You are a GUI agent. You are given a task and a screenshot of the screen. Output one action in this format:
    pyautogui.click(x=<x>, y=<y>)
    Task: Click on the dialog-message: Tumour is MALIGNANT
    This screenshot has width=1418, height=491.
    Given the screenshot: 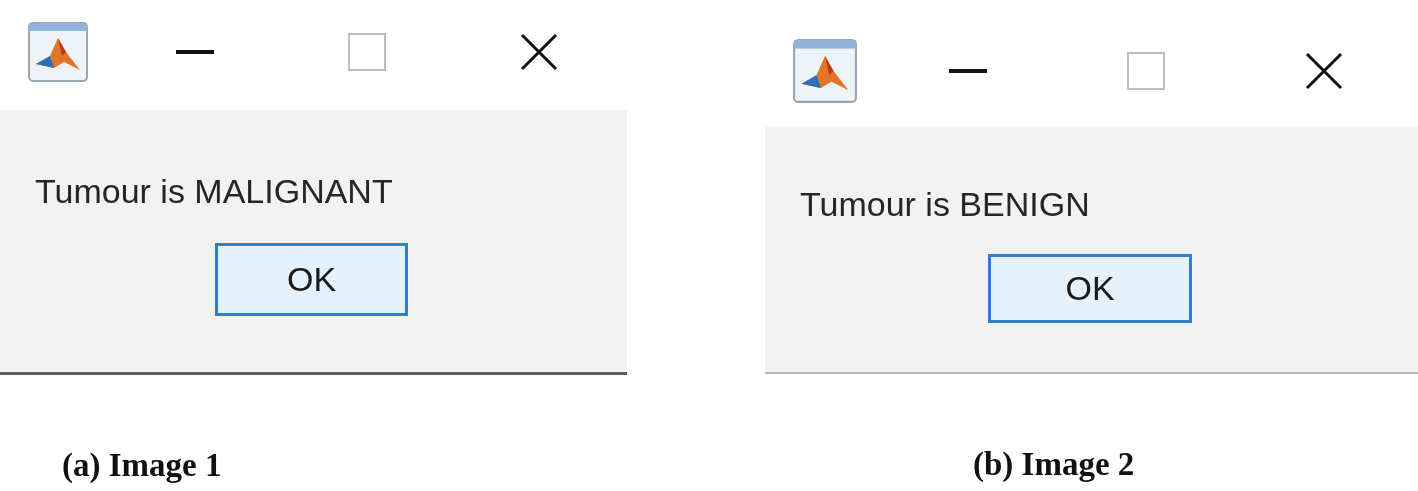 What is the action you would take?
    pyautogui.click(x=214, y=191)
    